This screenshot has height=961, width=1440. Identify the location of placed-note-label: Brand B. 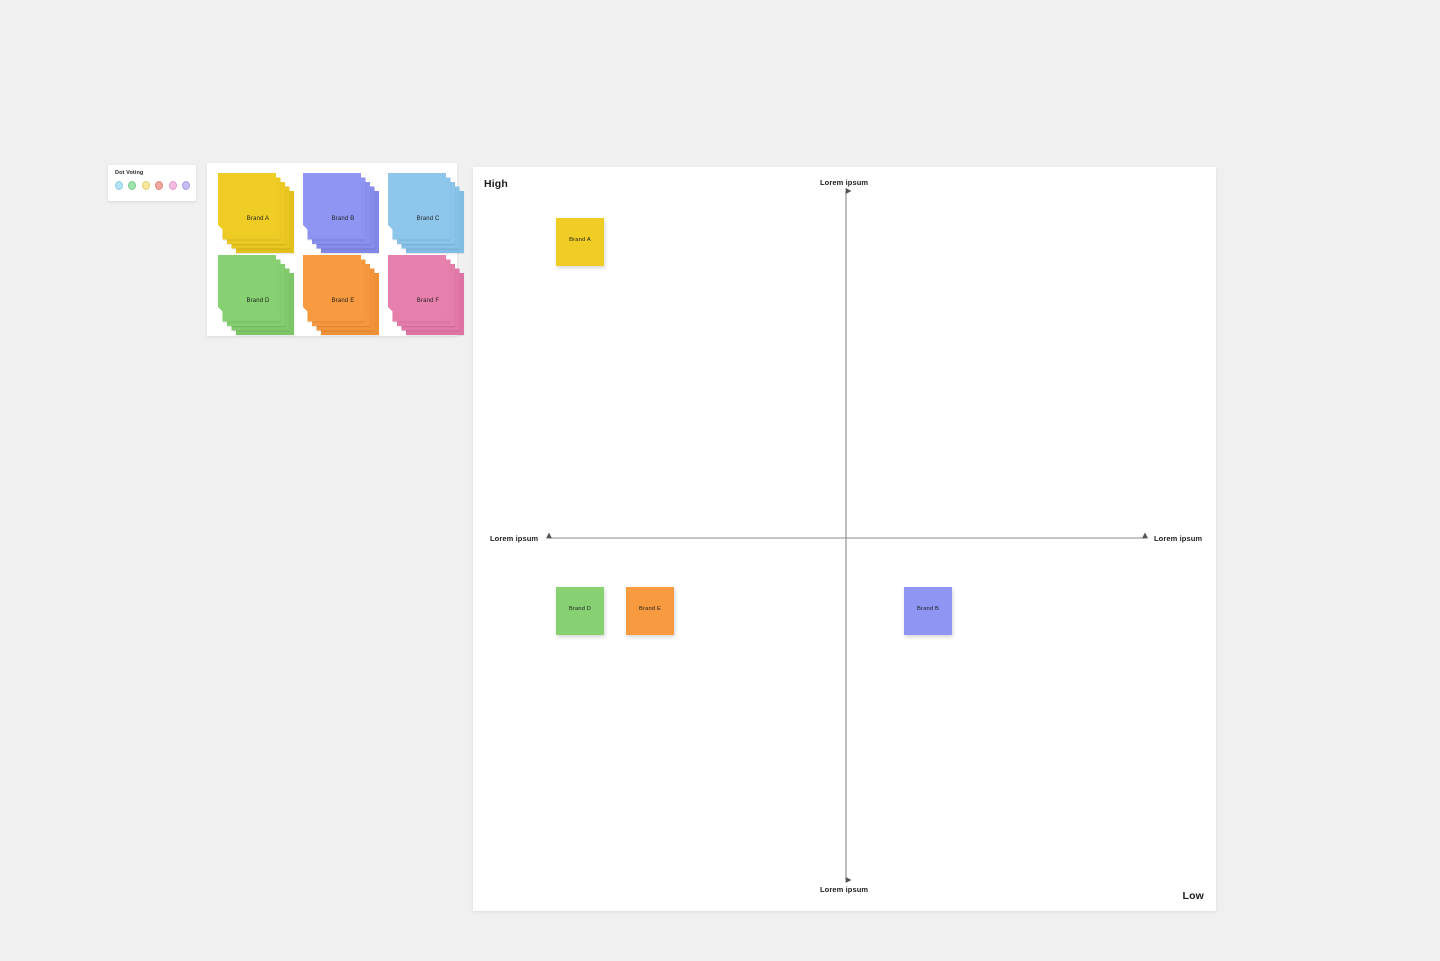
(928, 609).